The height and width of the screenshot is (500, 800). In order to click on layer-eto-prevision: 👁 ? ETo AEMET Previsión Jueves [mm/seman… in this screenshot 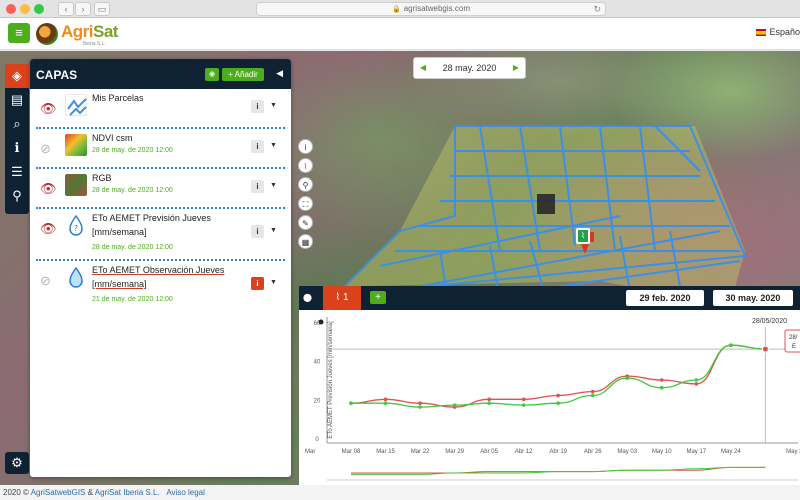, I will do `click(160, 235)`.